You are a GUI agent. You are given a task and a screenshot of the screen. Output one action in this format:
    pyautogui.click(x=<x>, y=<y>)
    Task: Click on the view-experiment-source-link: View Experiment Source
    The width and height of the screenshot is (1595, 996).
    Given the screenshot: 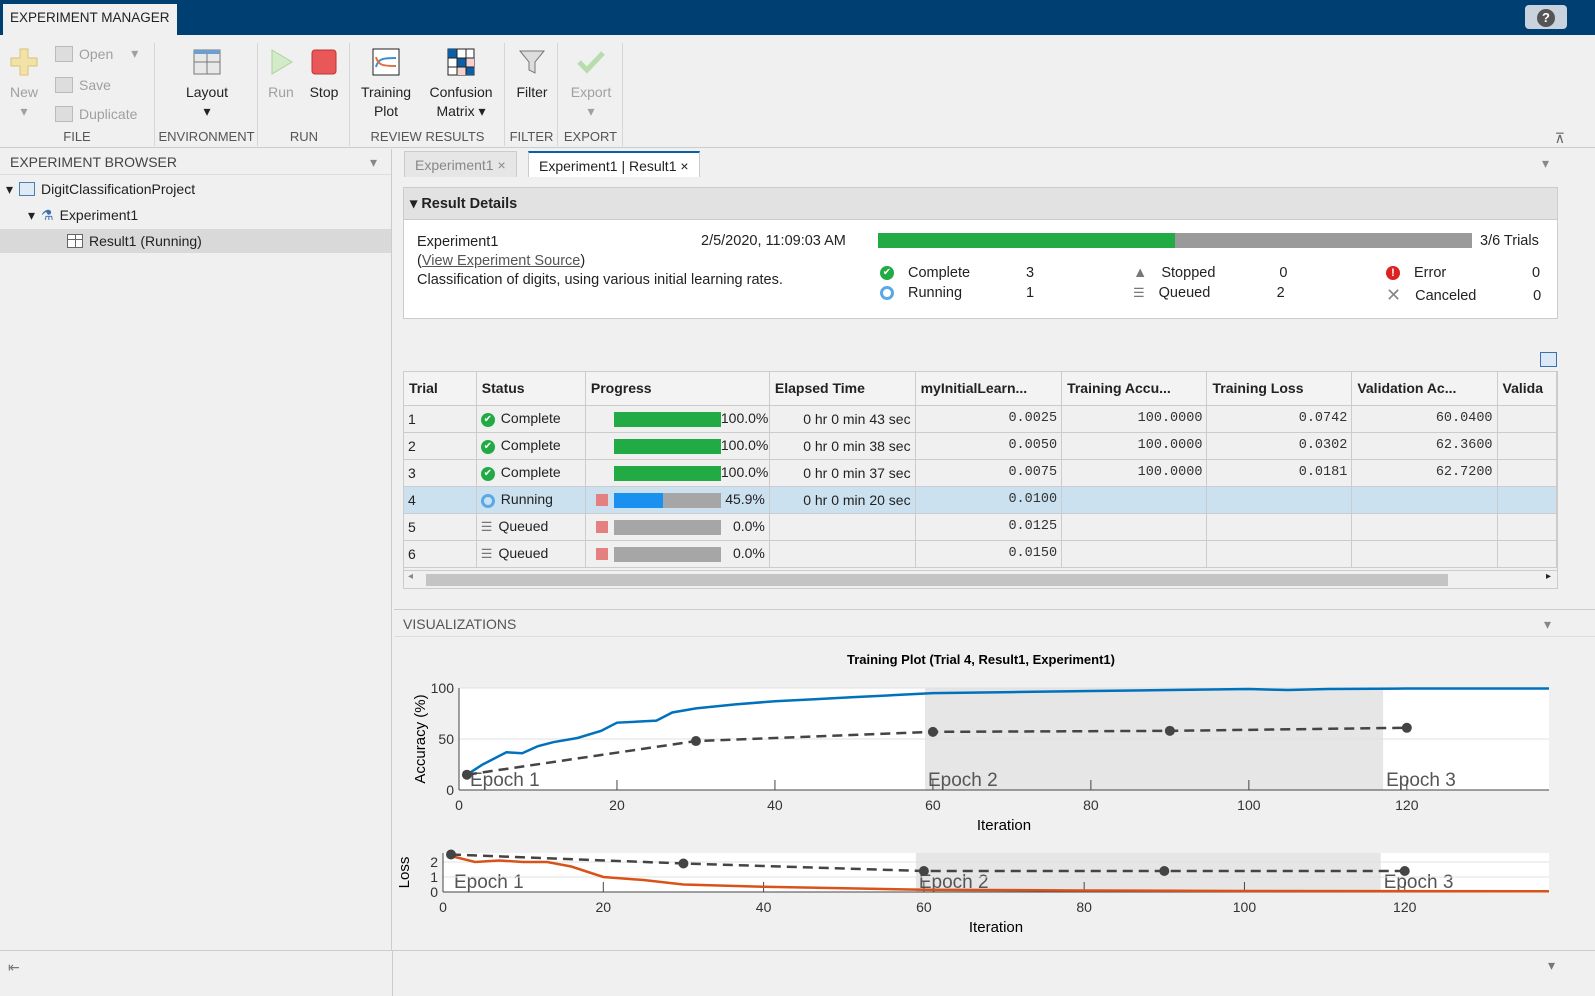 What is the action you would take?
    pyautogui.click(x=501, y=261)
    